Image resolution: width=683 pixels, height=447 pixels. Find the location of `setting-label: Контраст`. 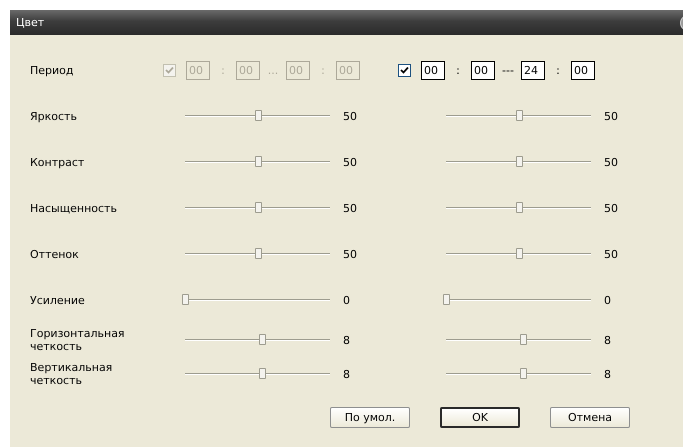

setting-label: Контраст is located at coordinates (58, 162).